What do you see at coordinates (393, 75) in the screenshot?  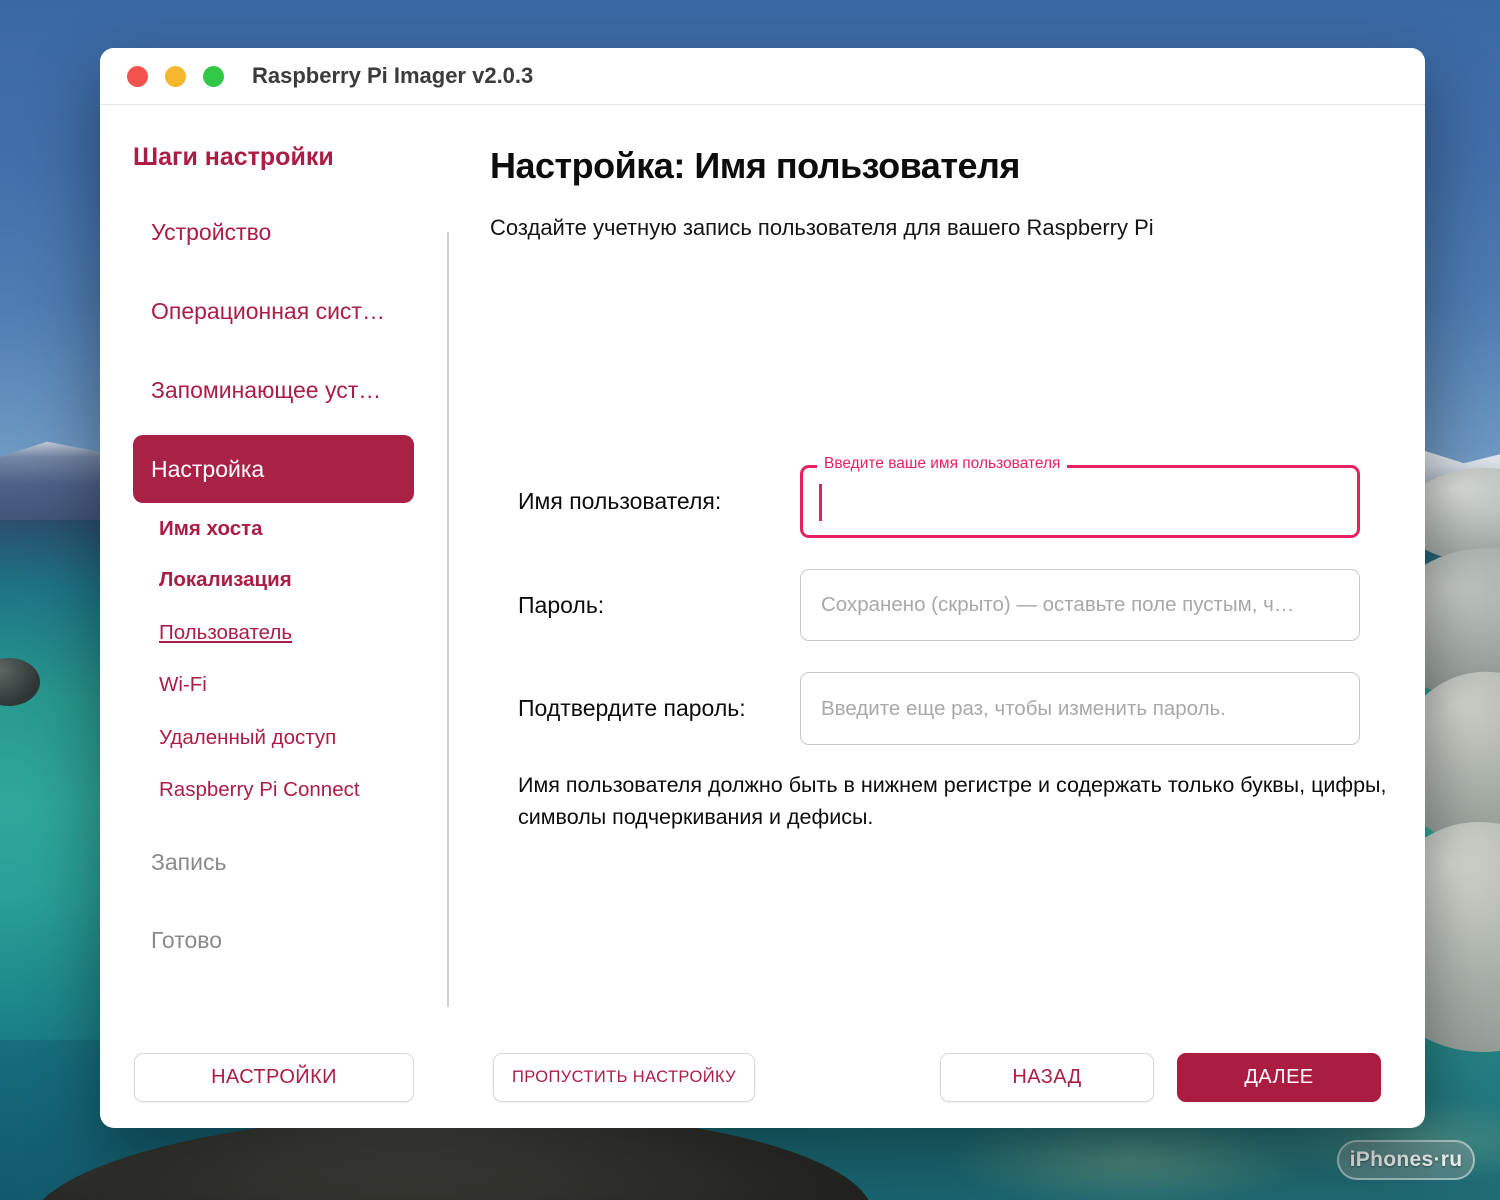 I see `window-title: Raspberry Pi Imager v2.0.3` at bounding box center [393, 75].